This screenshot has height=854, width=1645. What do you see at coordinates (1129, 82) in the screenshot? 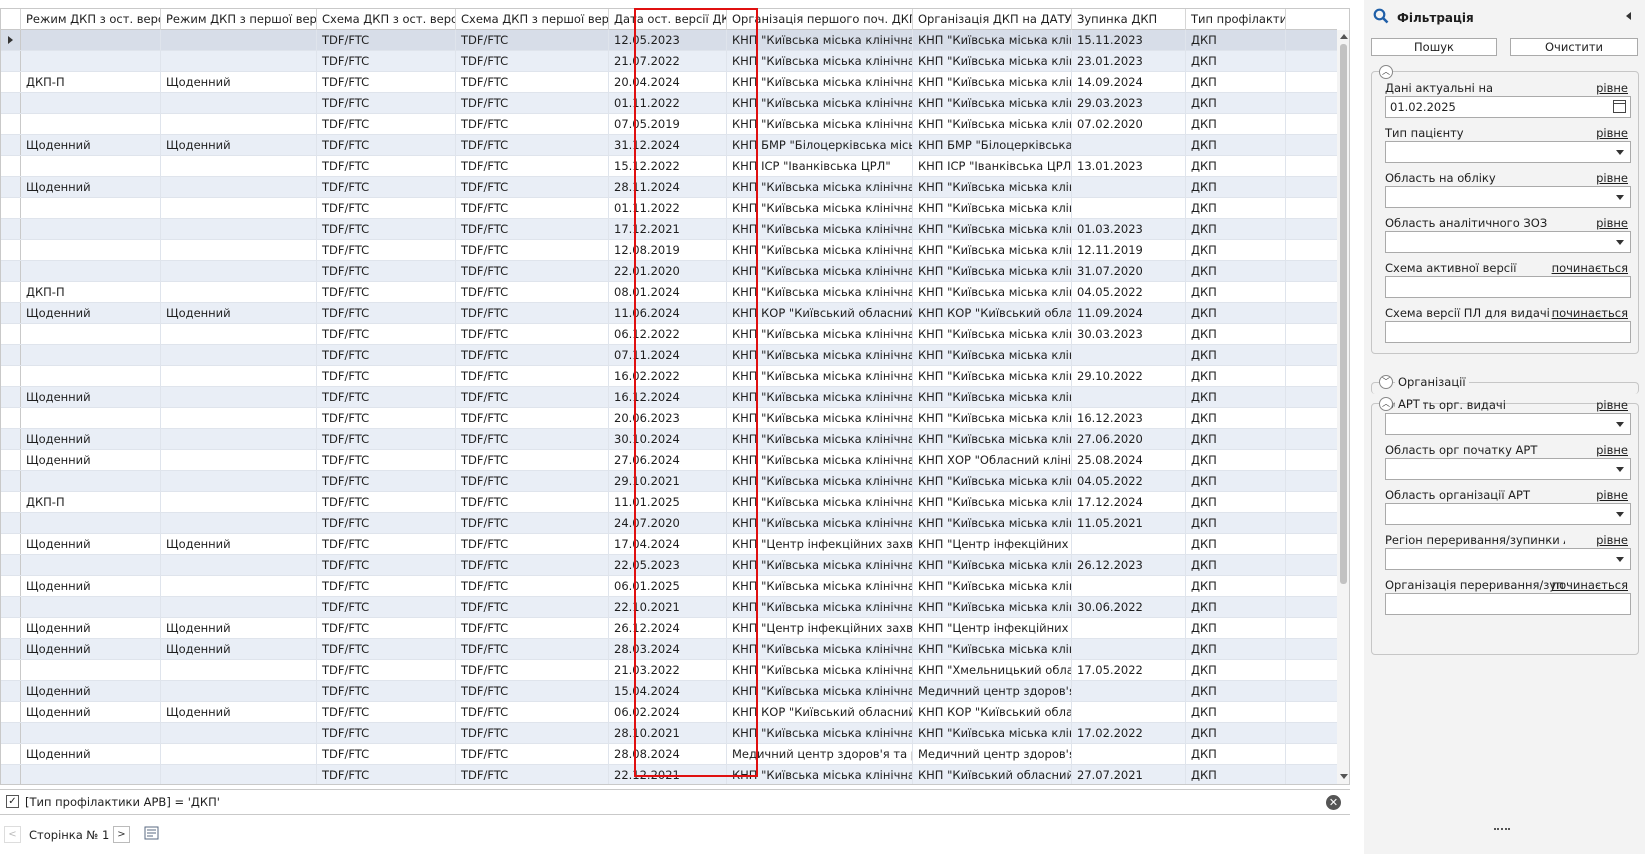
I see `cell-stop: 14.09.2024` at bounding box center [1129, 82].